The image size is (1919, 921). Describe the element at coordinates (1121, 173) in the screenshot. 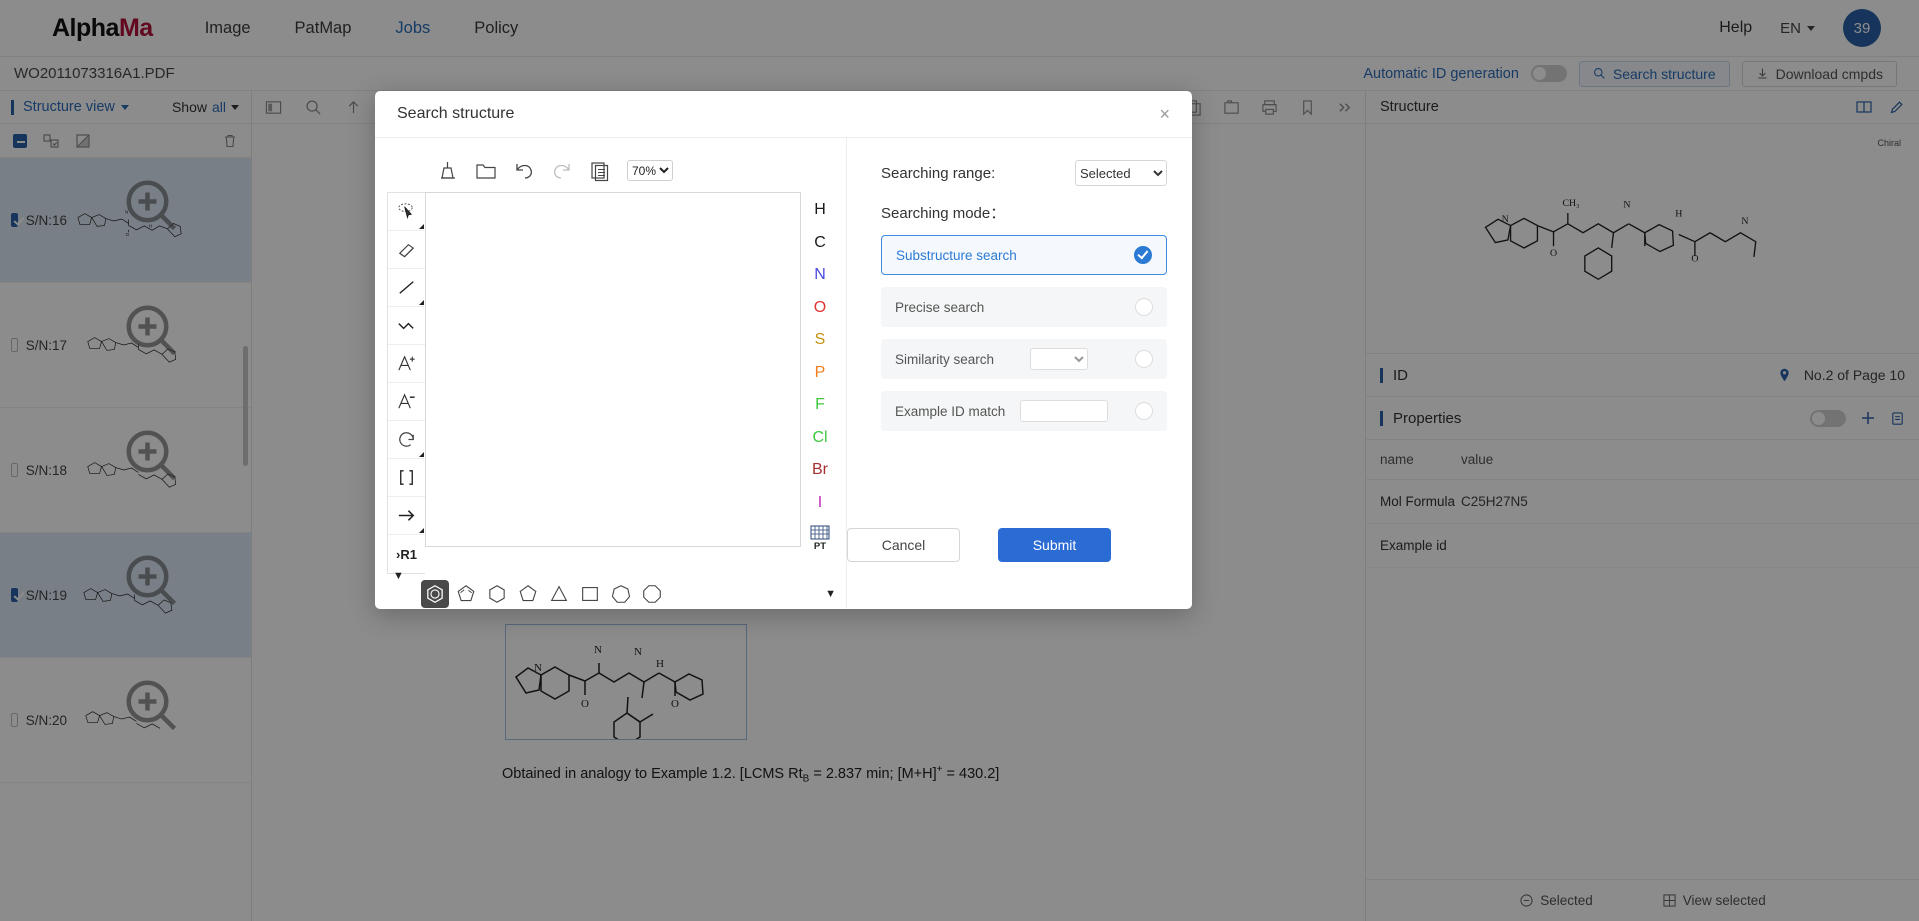

I see `searching-range-select: Selected All Current page` at that location.